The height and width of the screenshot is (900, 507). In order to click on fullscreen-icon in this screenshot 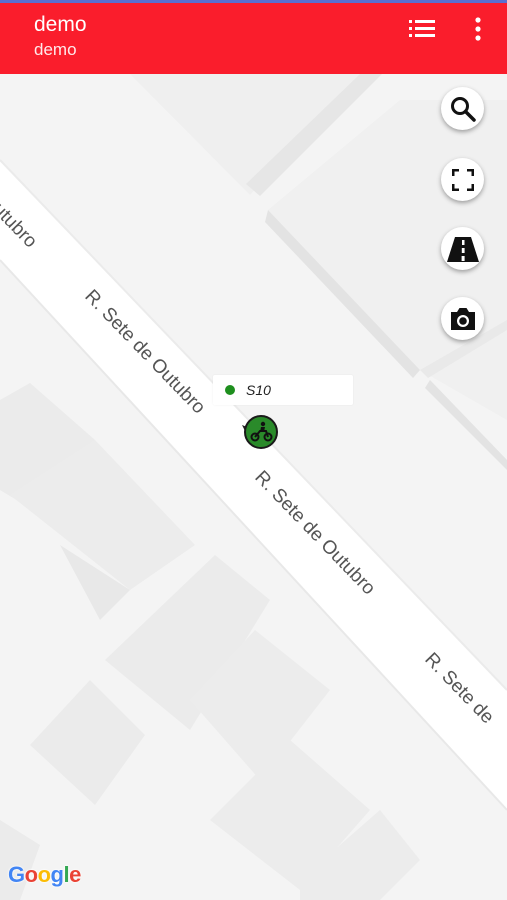, I will do `click(462, 179)`.